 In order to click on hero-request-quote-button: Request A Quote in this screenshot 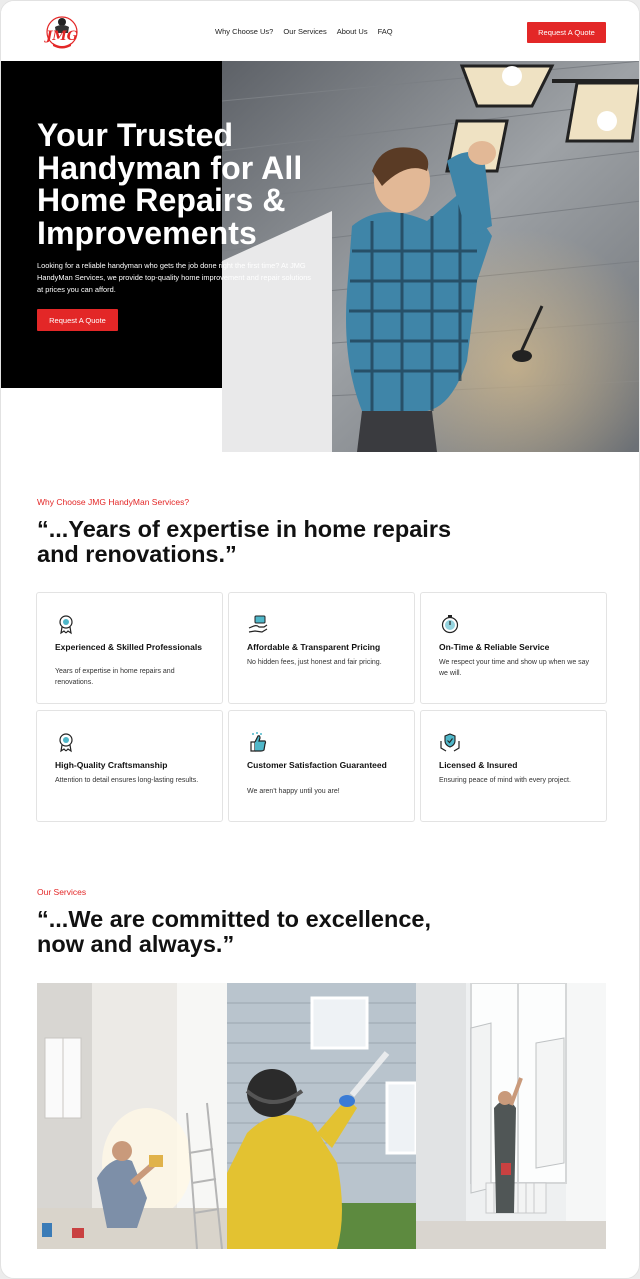, I will do `click(77, 320)`.